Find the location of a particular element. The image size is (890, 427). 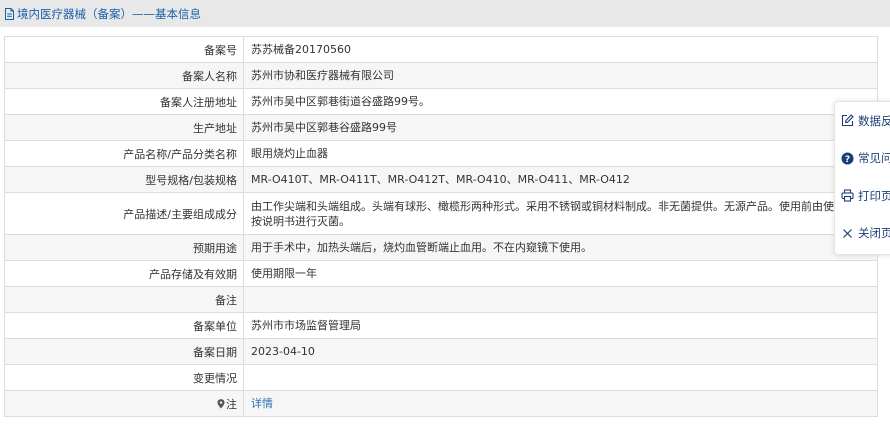

table-row: 注 详情 is located at coordinates (441, 403).